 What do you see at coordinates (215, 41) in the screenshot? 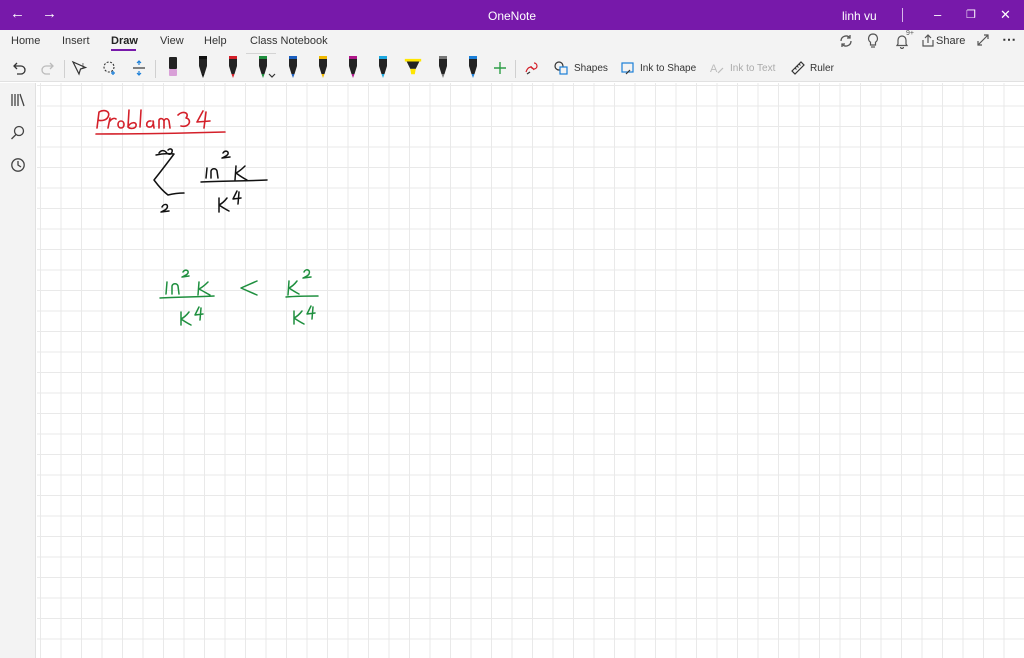
I see `tab-help: Help` at bounding box center [215, 41].